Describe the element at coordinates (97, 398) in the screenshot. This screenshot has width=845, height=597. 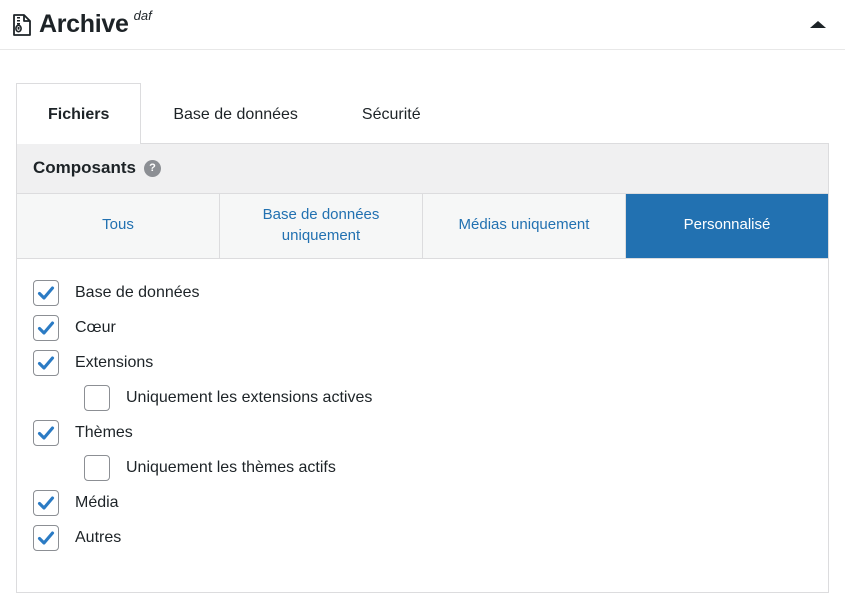
I see `checkbox-uniquement-extensions-actives` at that location.